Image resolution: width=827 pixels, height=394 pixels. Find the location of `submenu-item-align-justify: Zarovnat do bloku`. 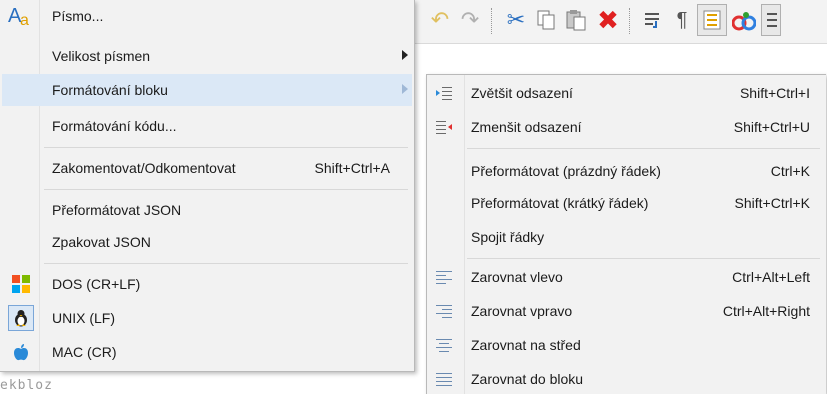

submenu-item-align-justify: Zarovnat do bloku is located at coordinates (626, 378).